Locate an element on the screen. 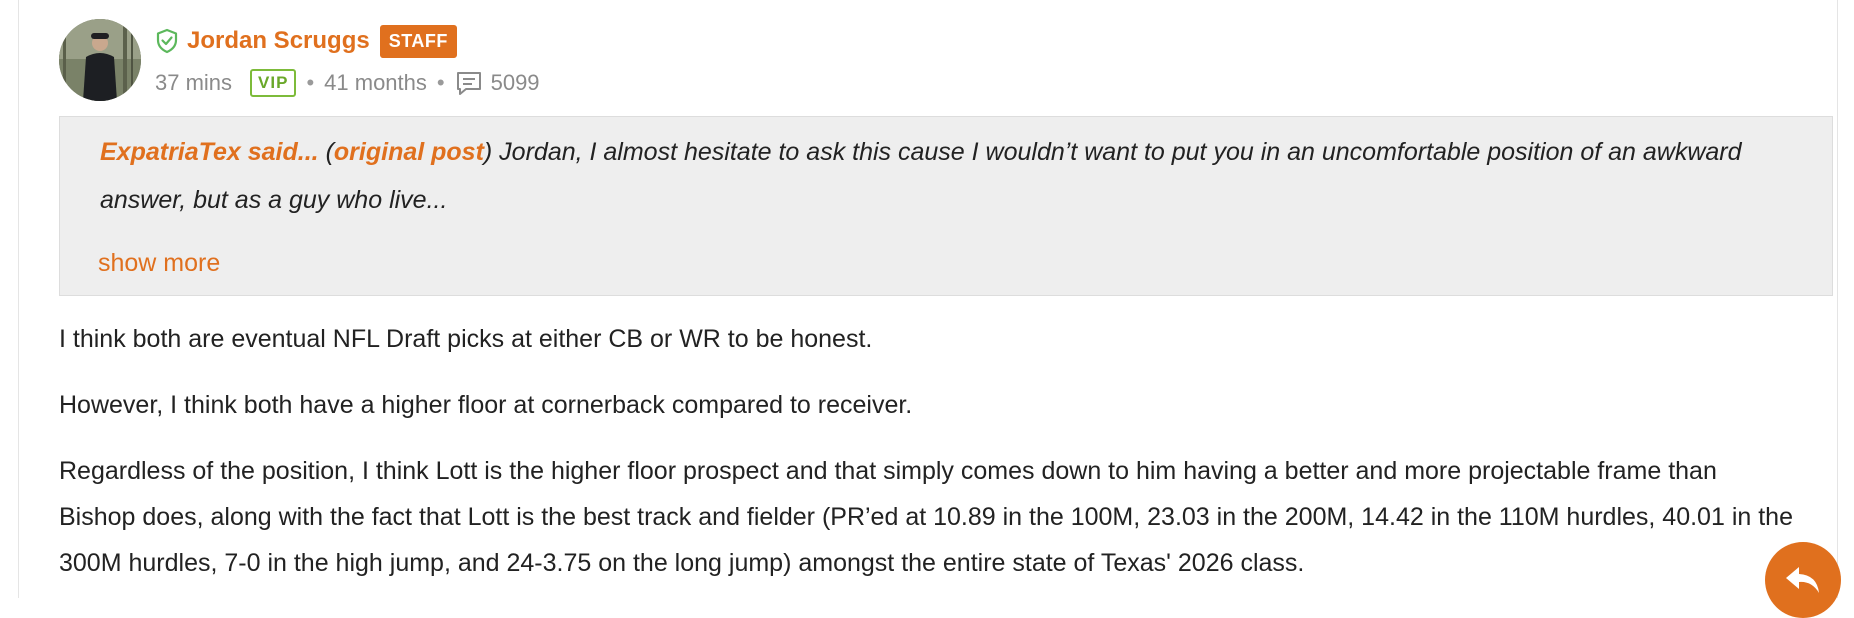  user-avatar-photo is located at coordinates (100, 60).